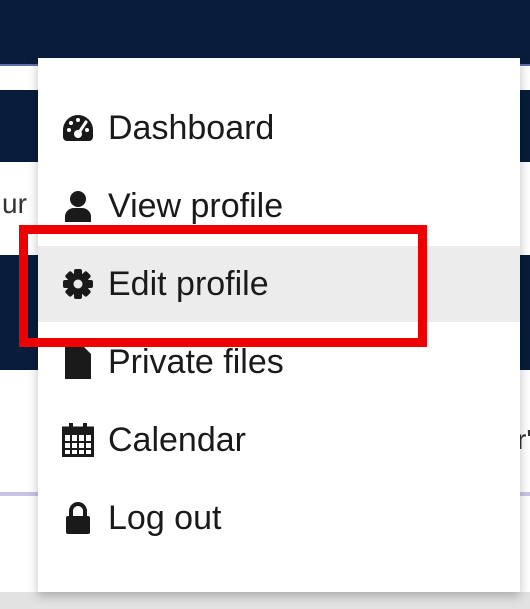  What do you see at coordinates (279, 128) in the screenshot?
I see `menu-item-dashboard: Dashboard` at bounding box center [279, 128].